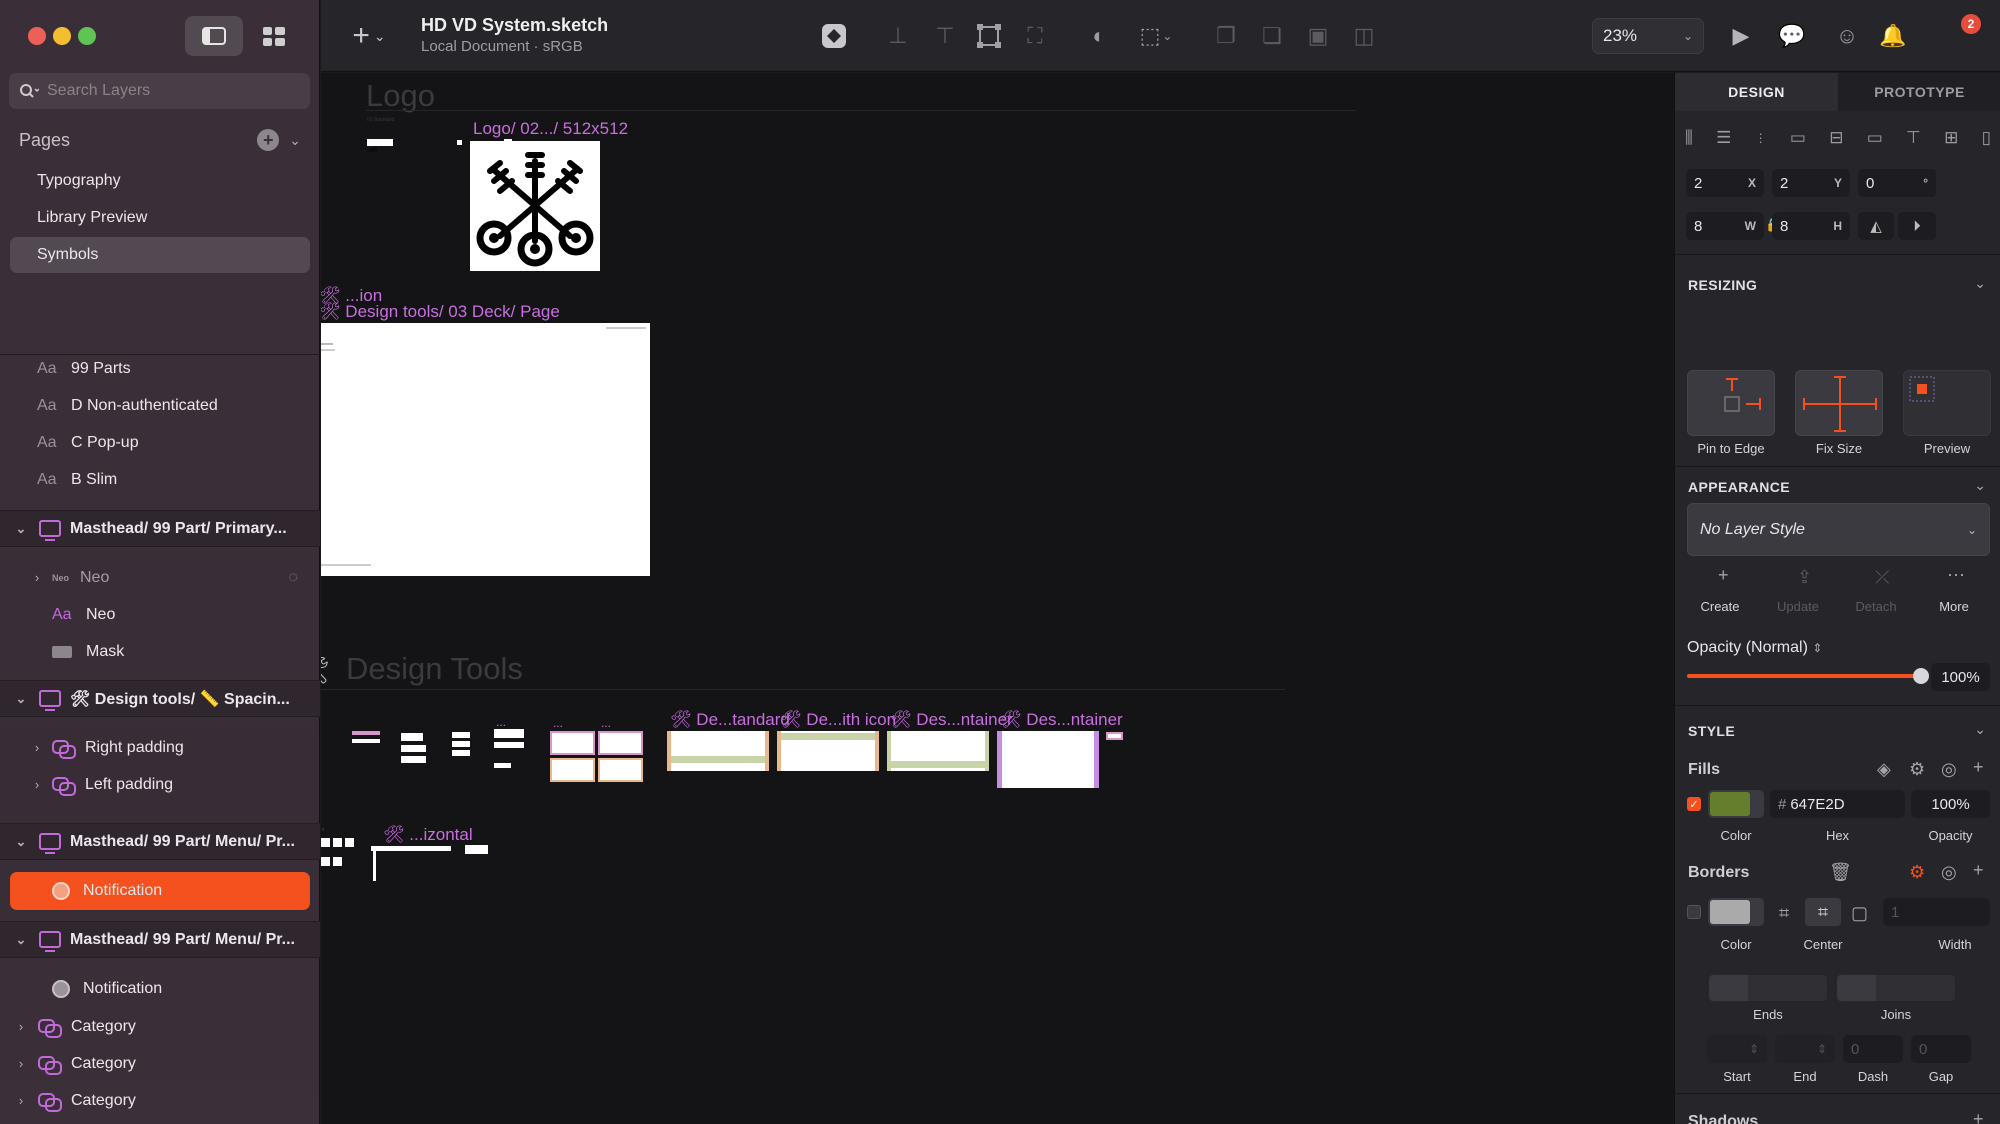 Image resolution: width=2000 pixels, height=1124 pixels. What do you see at coordinates (428, 835) in the screenshot?
I see `artboard-label-horizontal: 🛠 ...izontal` at bounding box center [428, 835].